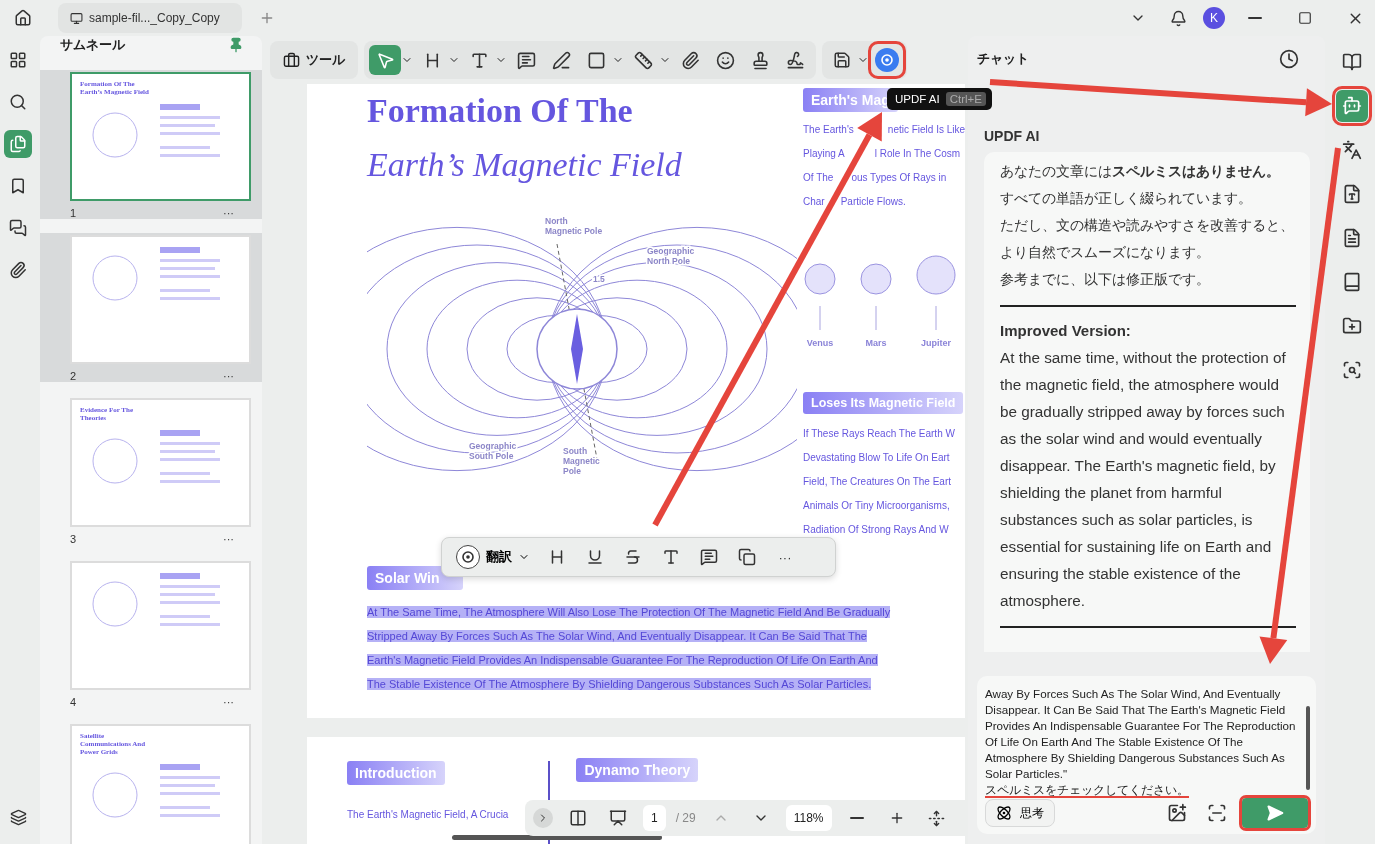 This screenshot has height=844, width=1375. What do you see at coordinates (18, 228) in the screenshot?
I see `comments-icon` at bounding box center [18, 228].